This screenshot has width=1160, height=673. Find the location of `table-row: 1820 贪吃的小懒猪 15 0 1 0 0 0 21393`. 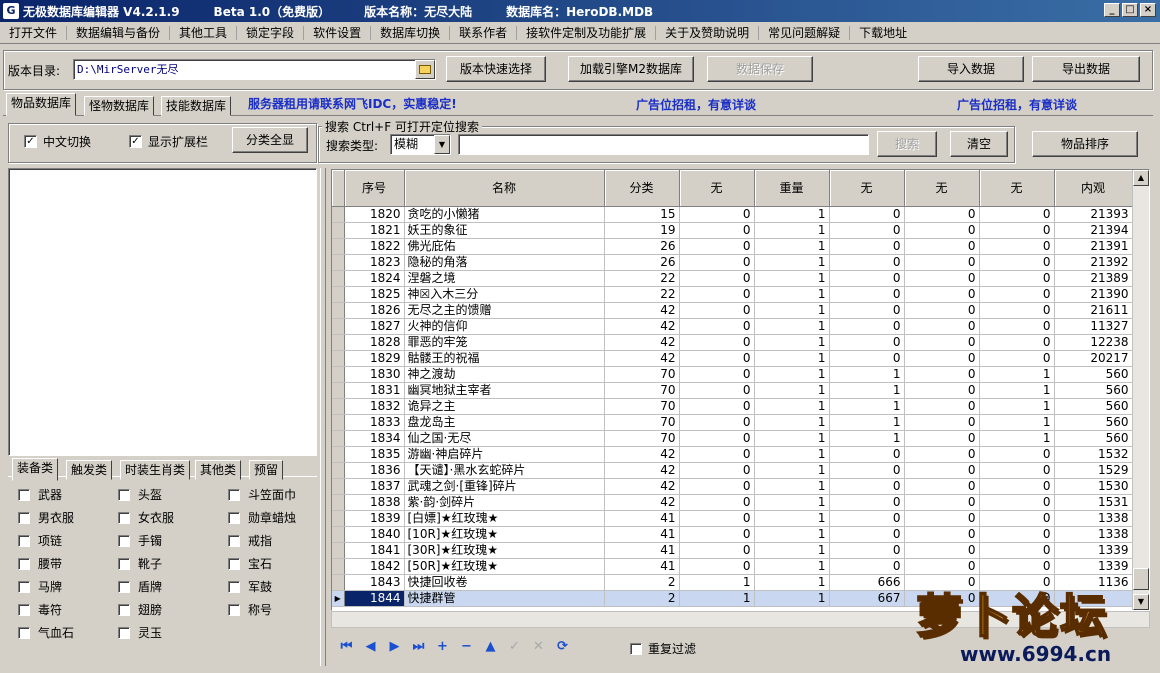

table-row: 1820 贪吃的小懒猪 15 0 1 0 0 0 21393 is located at coordinates (732, 214).